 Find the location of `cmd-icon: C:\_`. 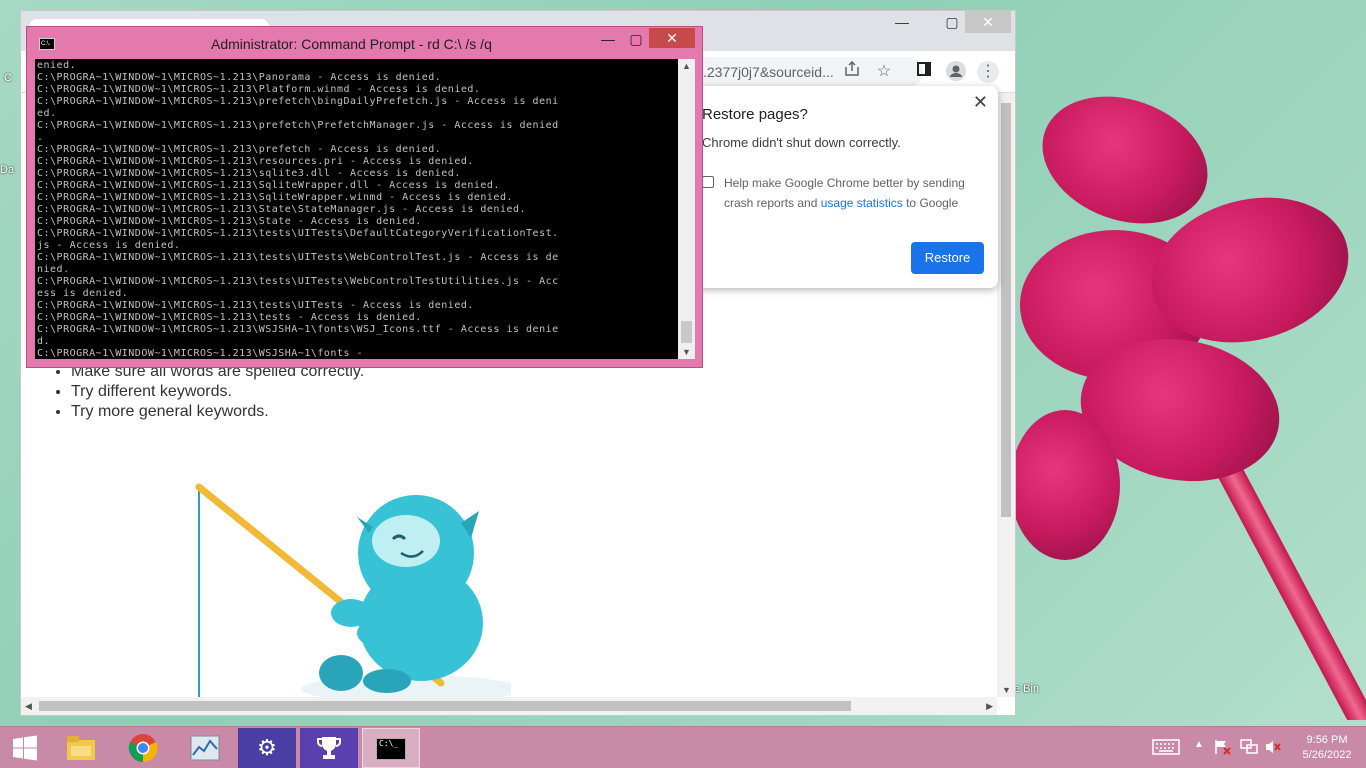

cmd-icon: C:\_ is located at coordinates (391, 748).